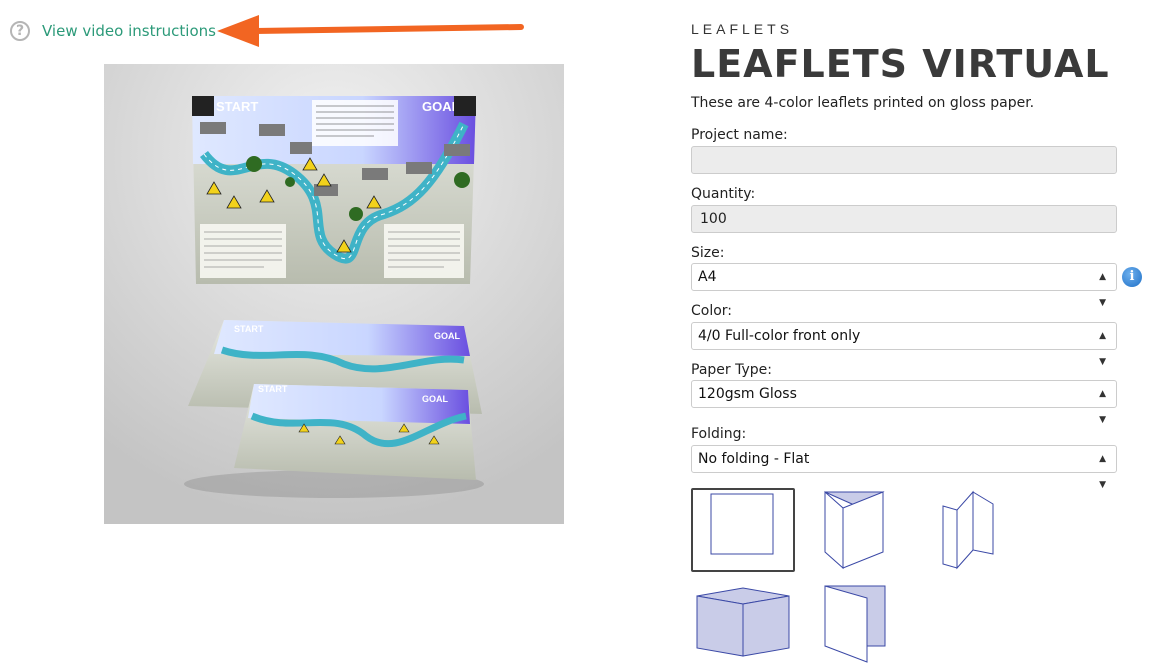 The height and width of the screenshot is (671, 1156). I want to click on size-label: Size:, so click(708, 253).